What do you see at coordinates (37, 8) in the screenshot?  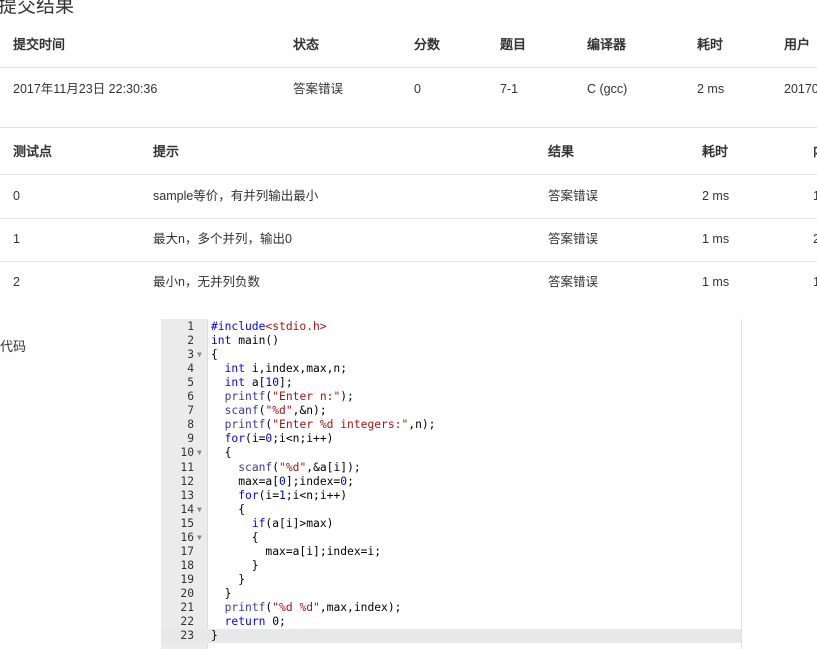 I see `page-title: 提交结果` at bounding box center [37, 8].